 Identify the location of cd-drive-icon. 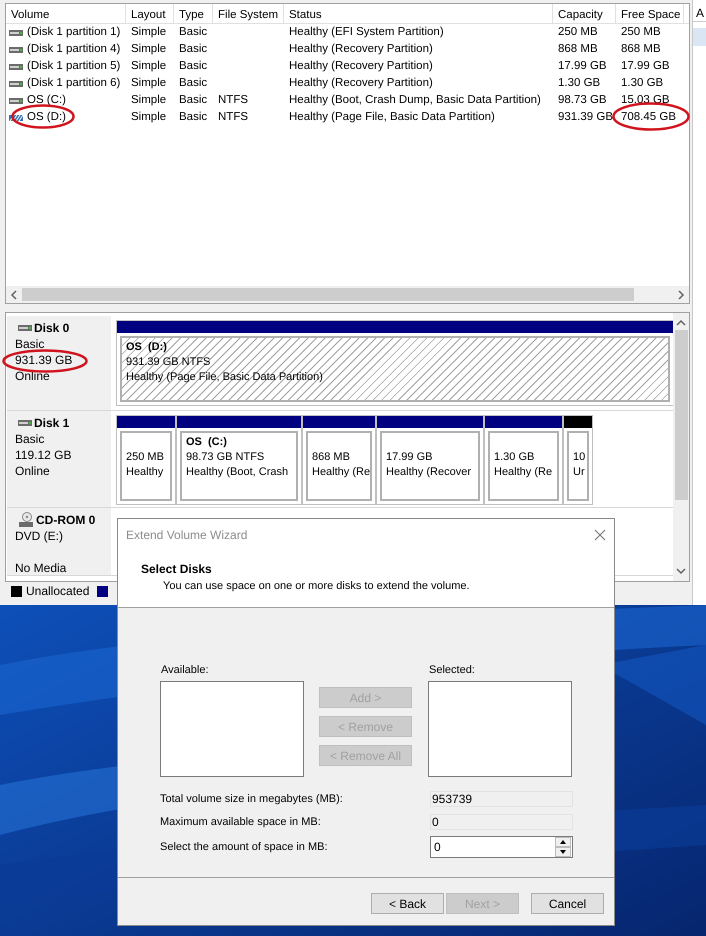
(26, 520).